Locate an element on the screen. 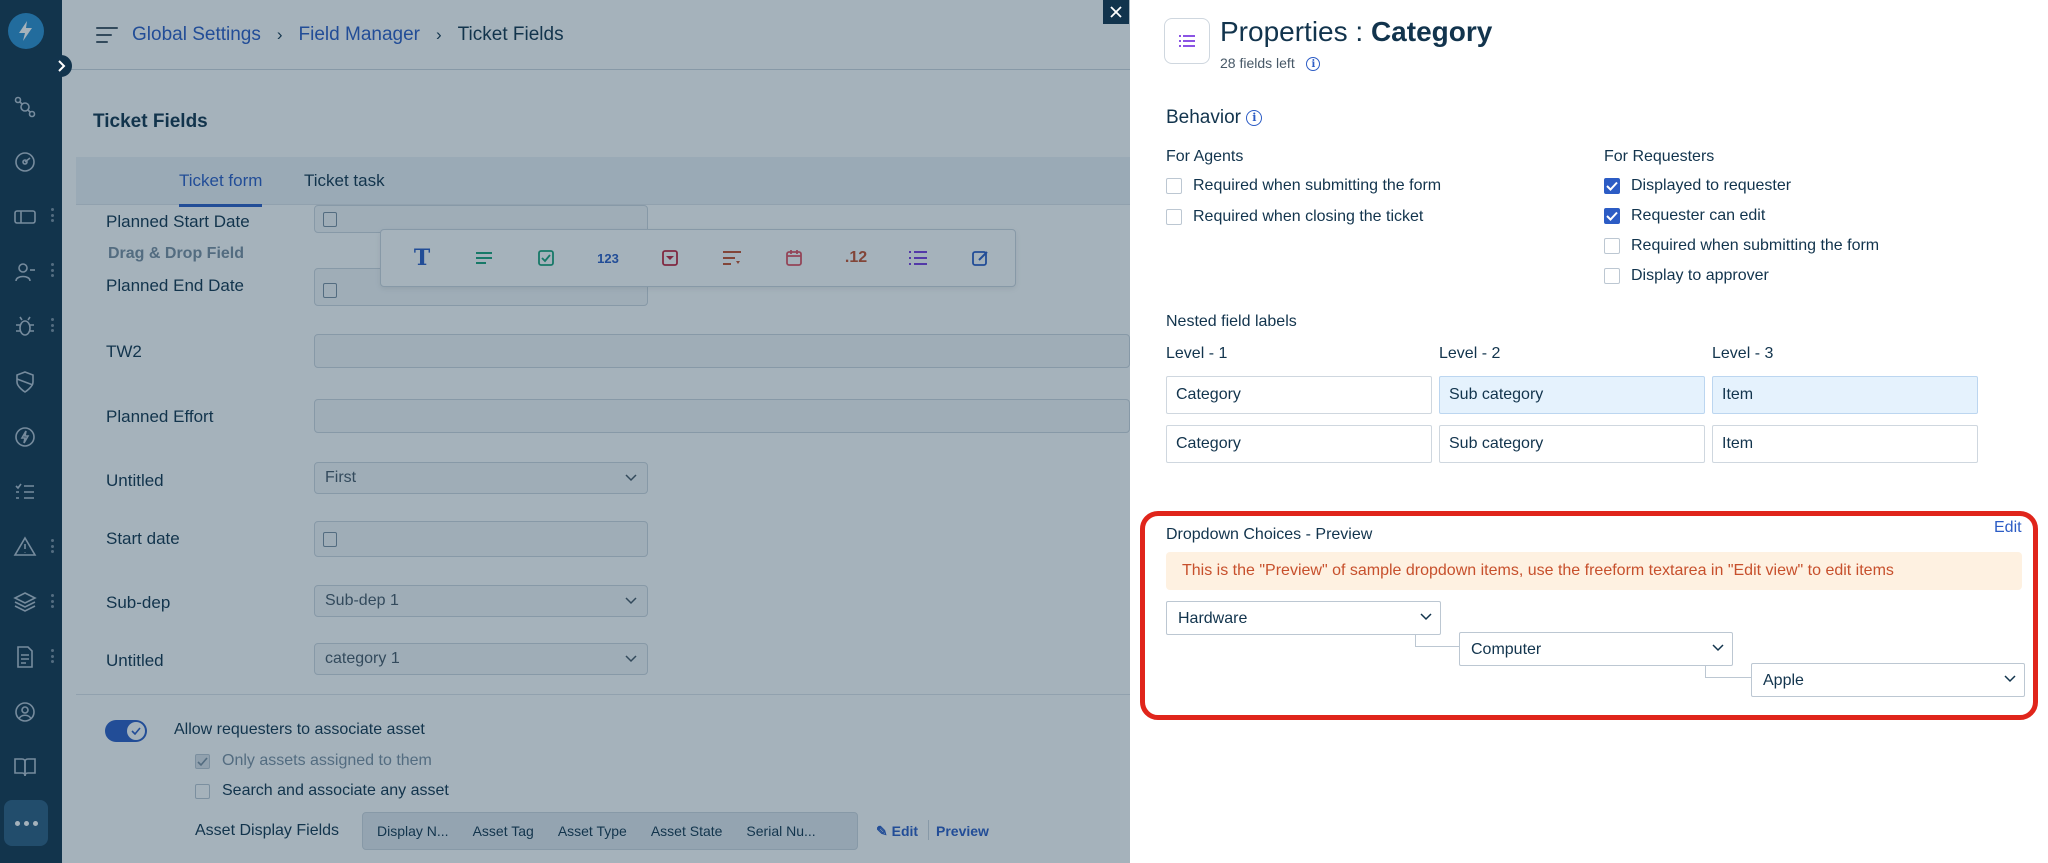 Image resolution: width=2048 pixels, height=863 pixels. dropdown-choices-heading: Dropdown Choices - Preview is located at coordinates (1269, 534).